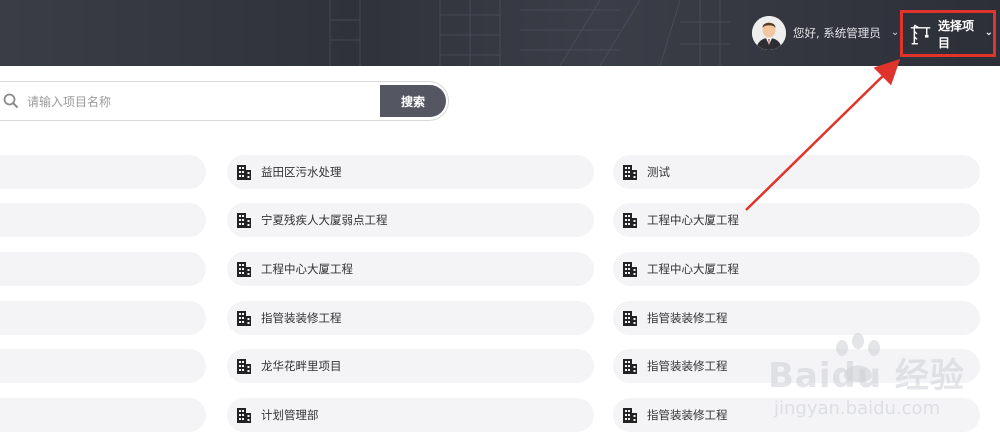  I want to click on project-search-bar: 搜索, so click(224, 101).